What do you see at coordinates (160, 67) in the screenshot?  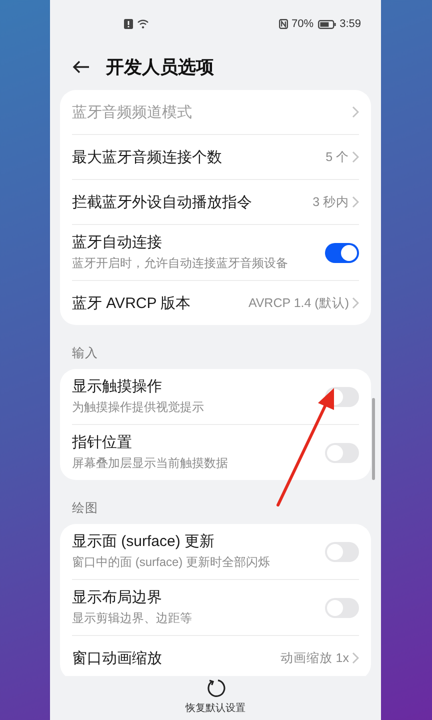 I see `page-title: 开发人员选项` at bounding box center [160, 67].